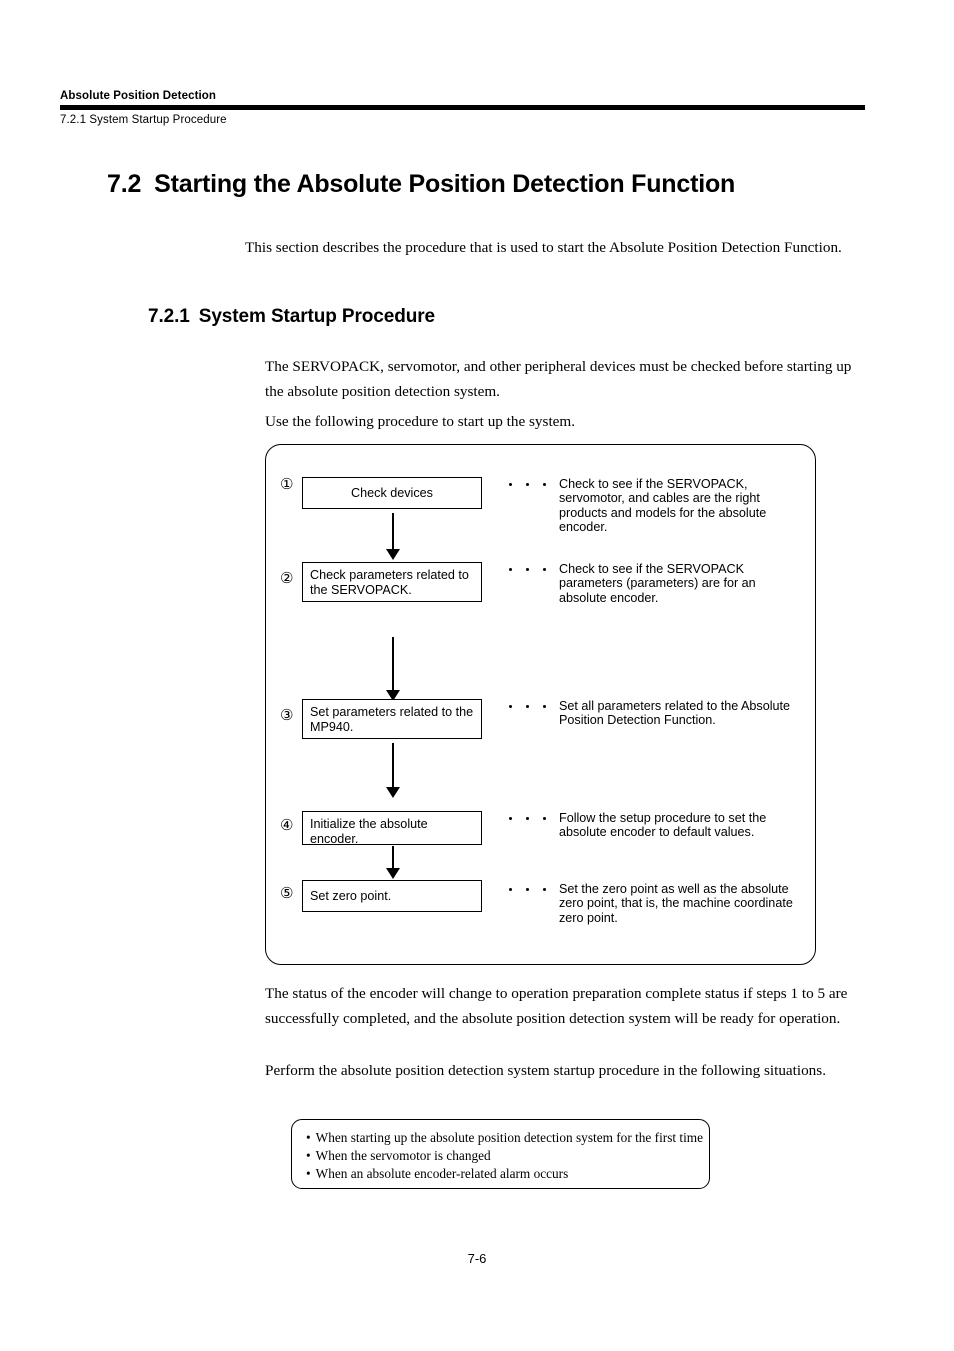  I want to click on step-box-label: Set parameters related to the MP940., so click(392, 719).